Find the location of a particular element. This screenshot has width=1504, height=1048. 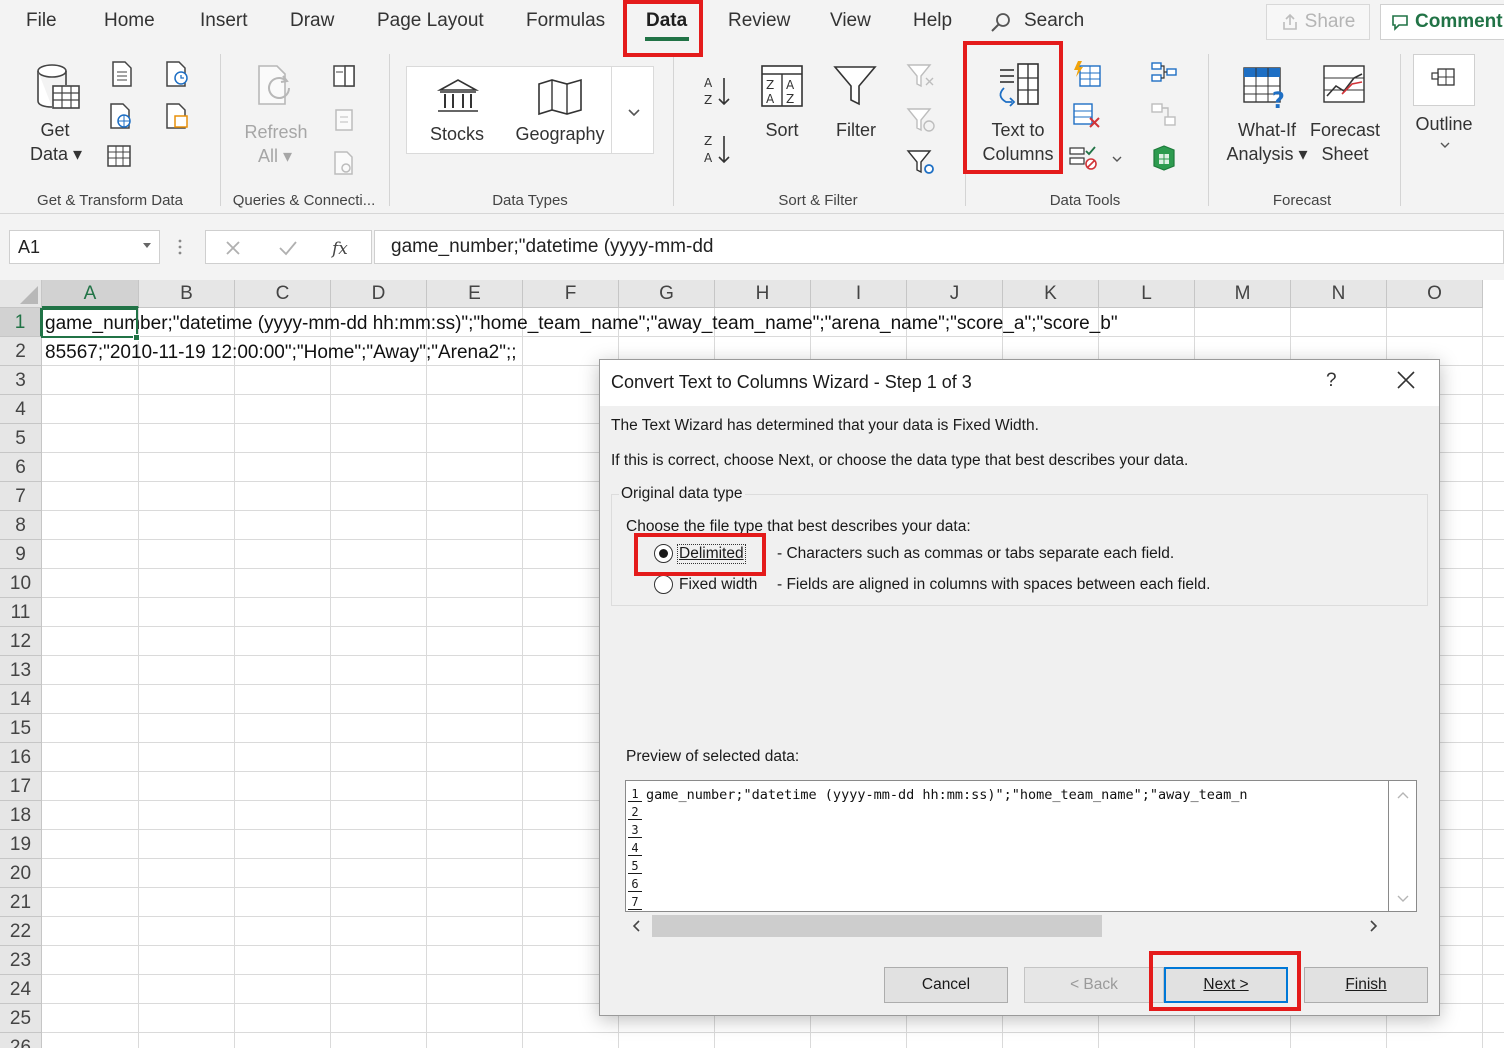

row-header-2: 2 is located at coordinates (21, 351).